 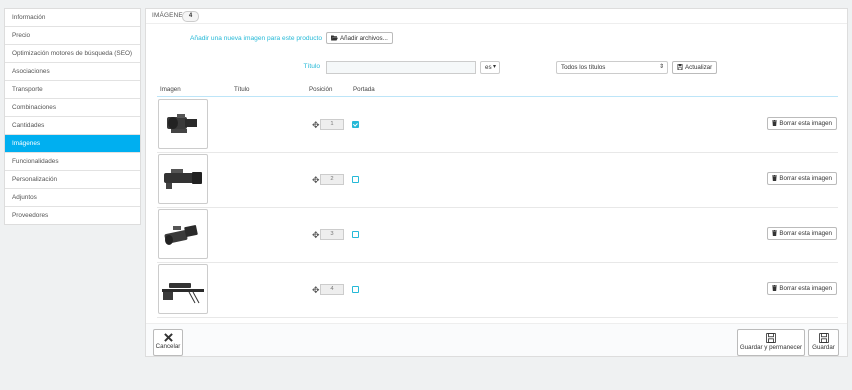 What do you see at coordinates (72, 36) in the screenshot?
I see `sidebar-item-precio: Precio` at bounding box center [72, 36].